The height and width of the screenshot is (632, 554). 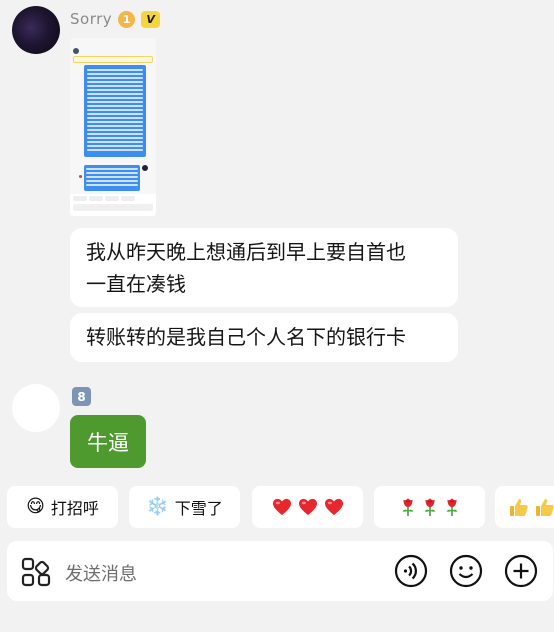 What do you see at coordinates (246, 337) in the screenshot?
I see `message-text: 转账转的是我自己个人名下的银行卡` at bounding box center [246, 337].